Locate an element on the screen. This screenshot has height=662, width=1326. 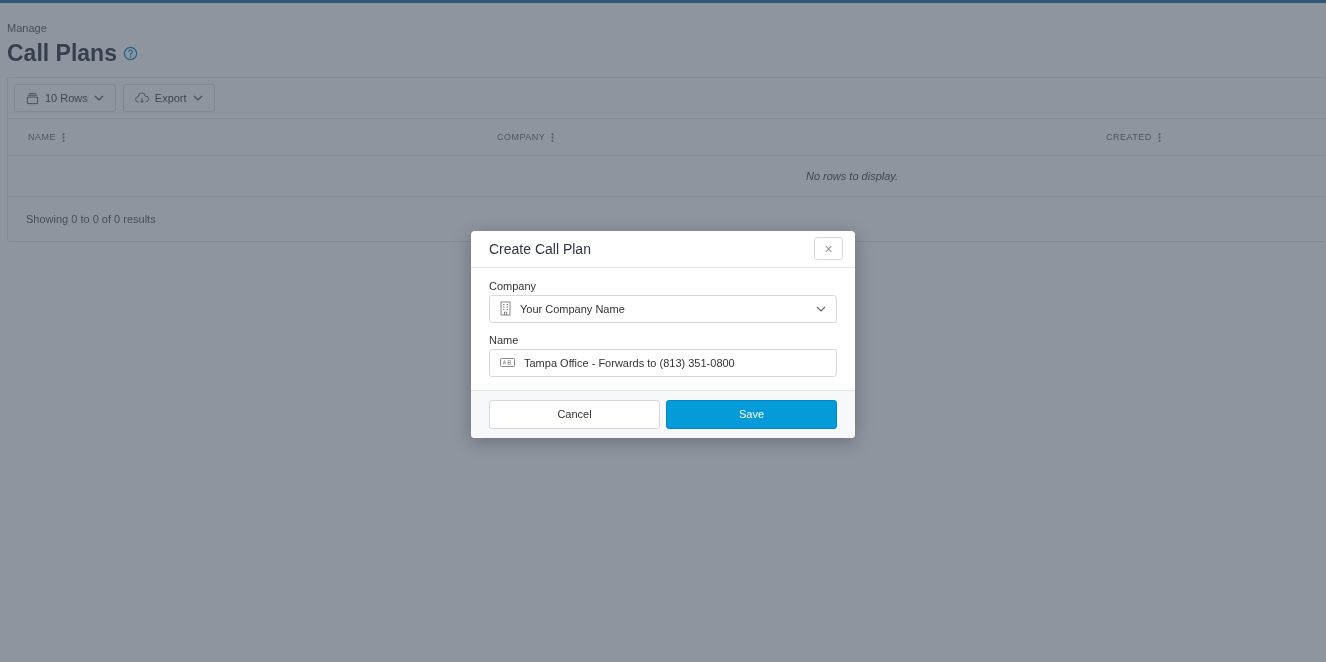
column-header: COMPANY is located at coordinates (521, 137).